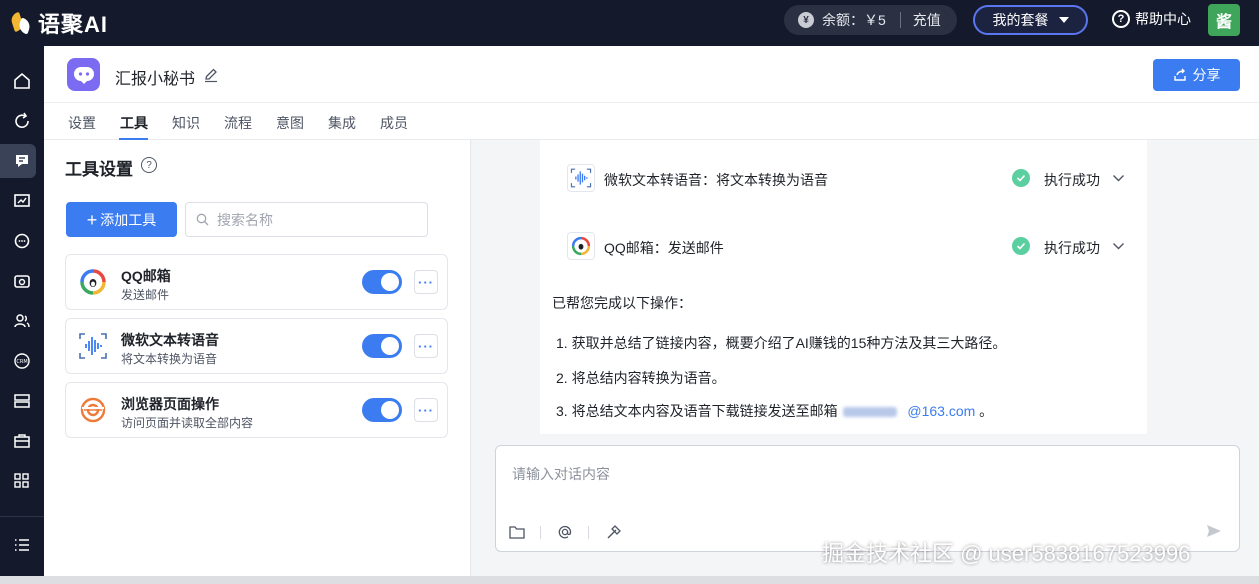 The width and height of the screenshot is (1259, 584). Describe the element at coordinates (862, 484) in the screenshot. I see `chat-input` at that location.